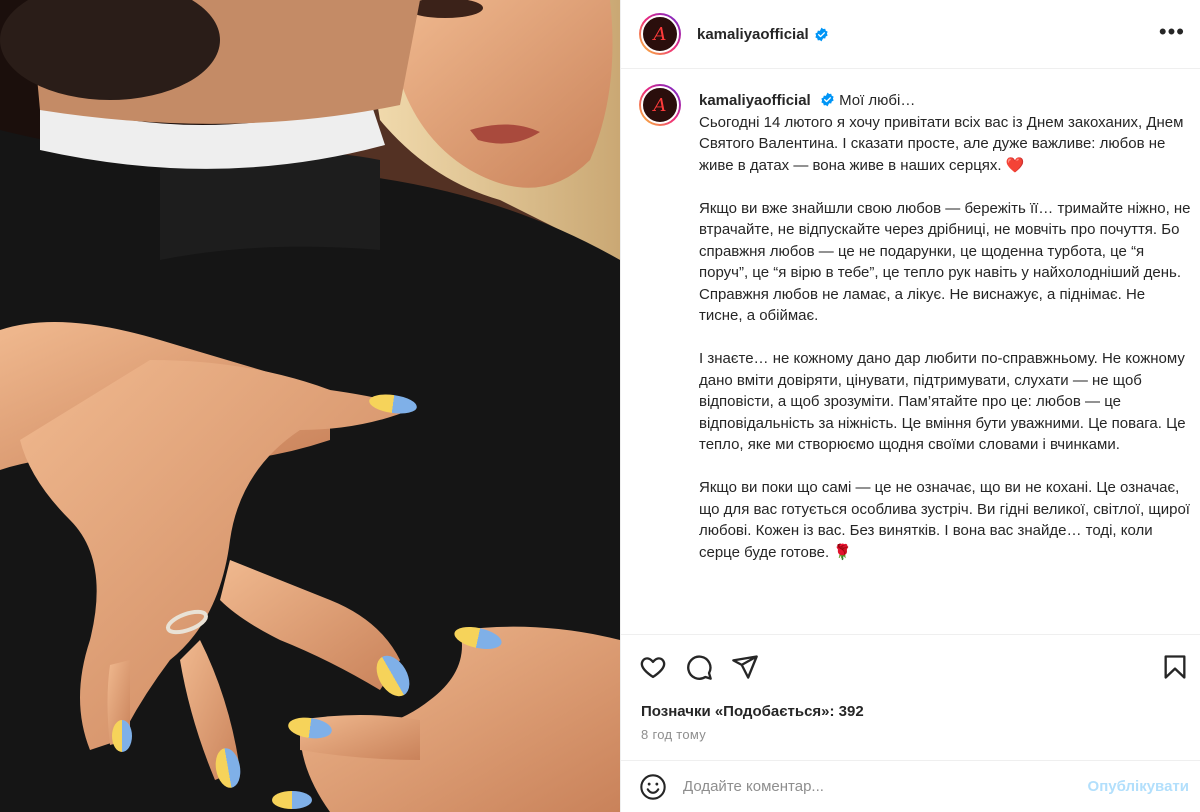 Image resolution: width=1200 pixels, height=812 pixels. What do you see at coordinates (910, 34) in the screenshot?
I see `post-header: A kamaliyaofficial •••` at bounding box center [910, 34].